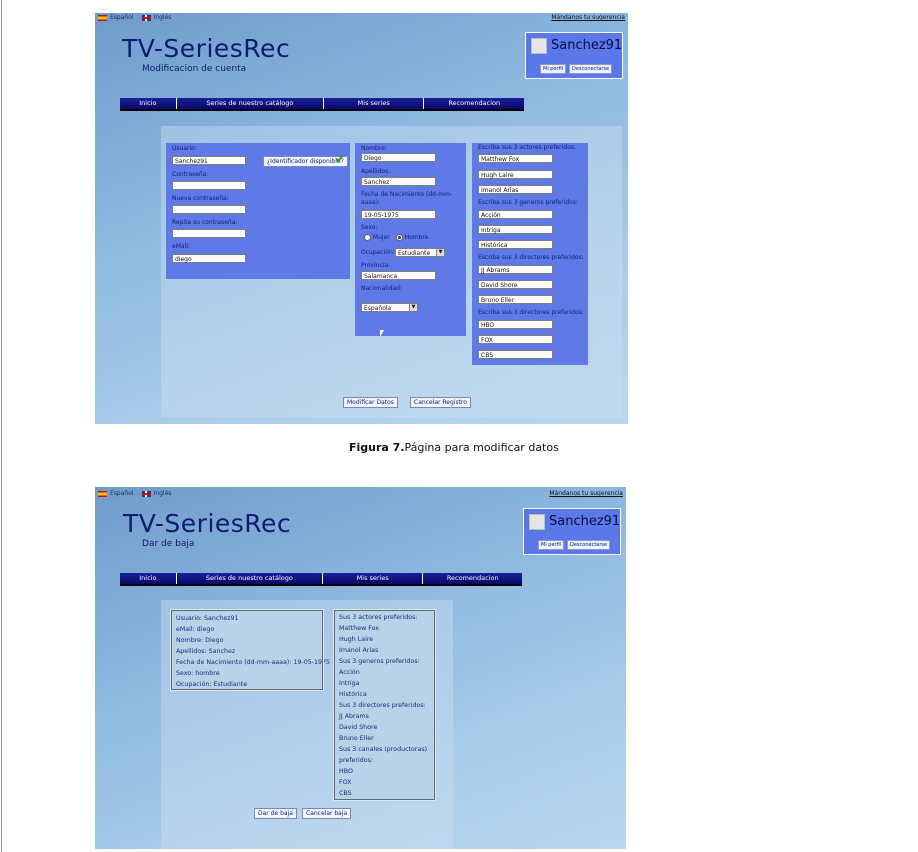  I want to click on summary-line: Intriga, so click(349, 683).